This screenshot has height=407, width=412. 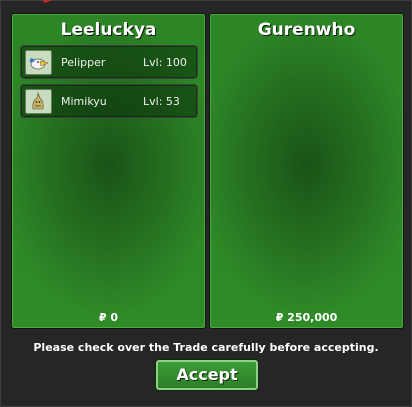 I want to click on trade-pokemon-row-pelipper: Pelipper Lvl: 100, so click(x=109, y=62).